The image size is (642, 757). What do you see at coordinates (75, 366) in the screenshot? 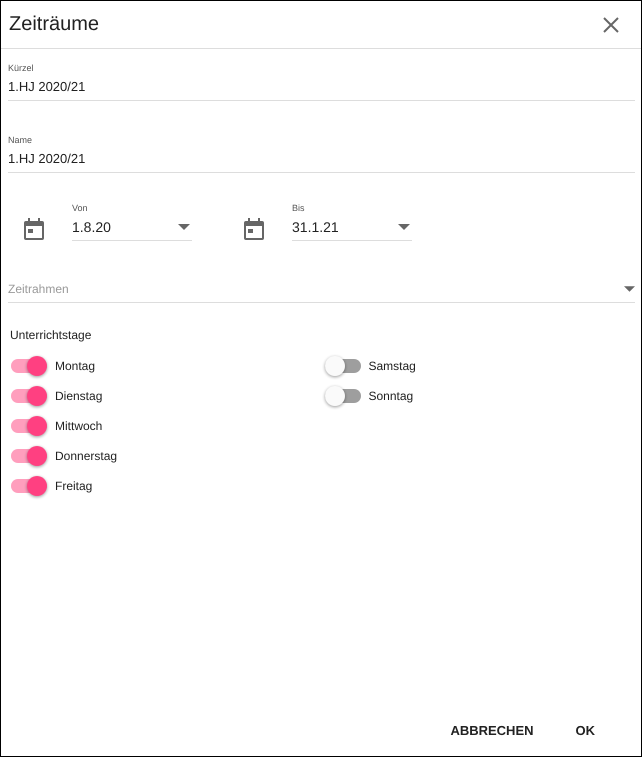
I see `toggle-label: Montag` at bounding box center [75, 366].